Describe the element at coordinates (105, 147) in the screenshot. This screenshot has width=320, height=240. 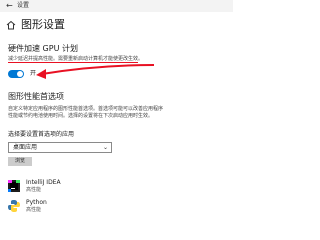
I see `chevron-down-icon: ⌄` at that location.